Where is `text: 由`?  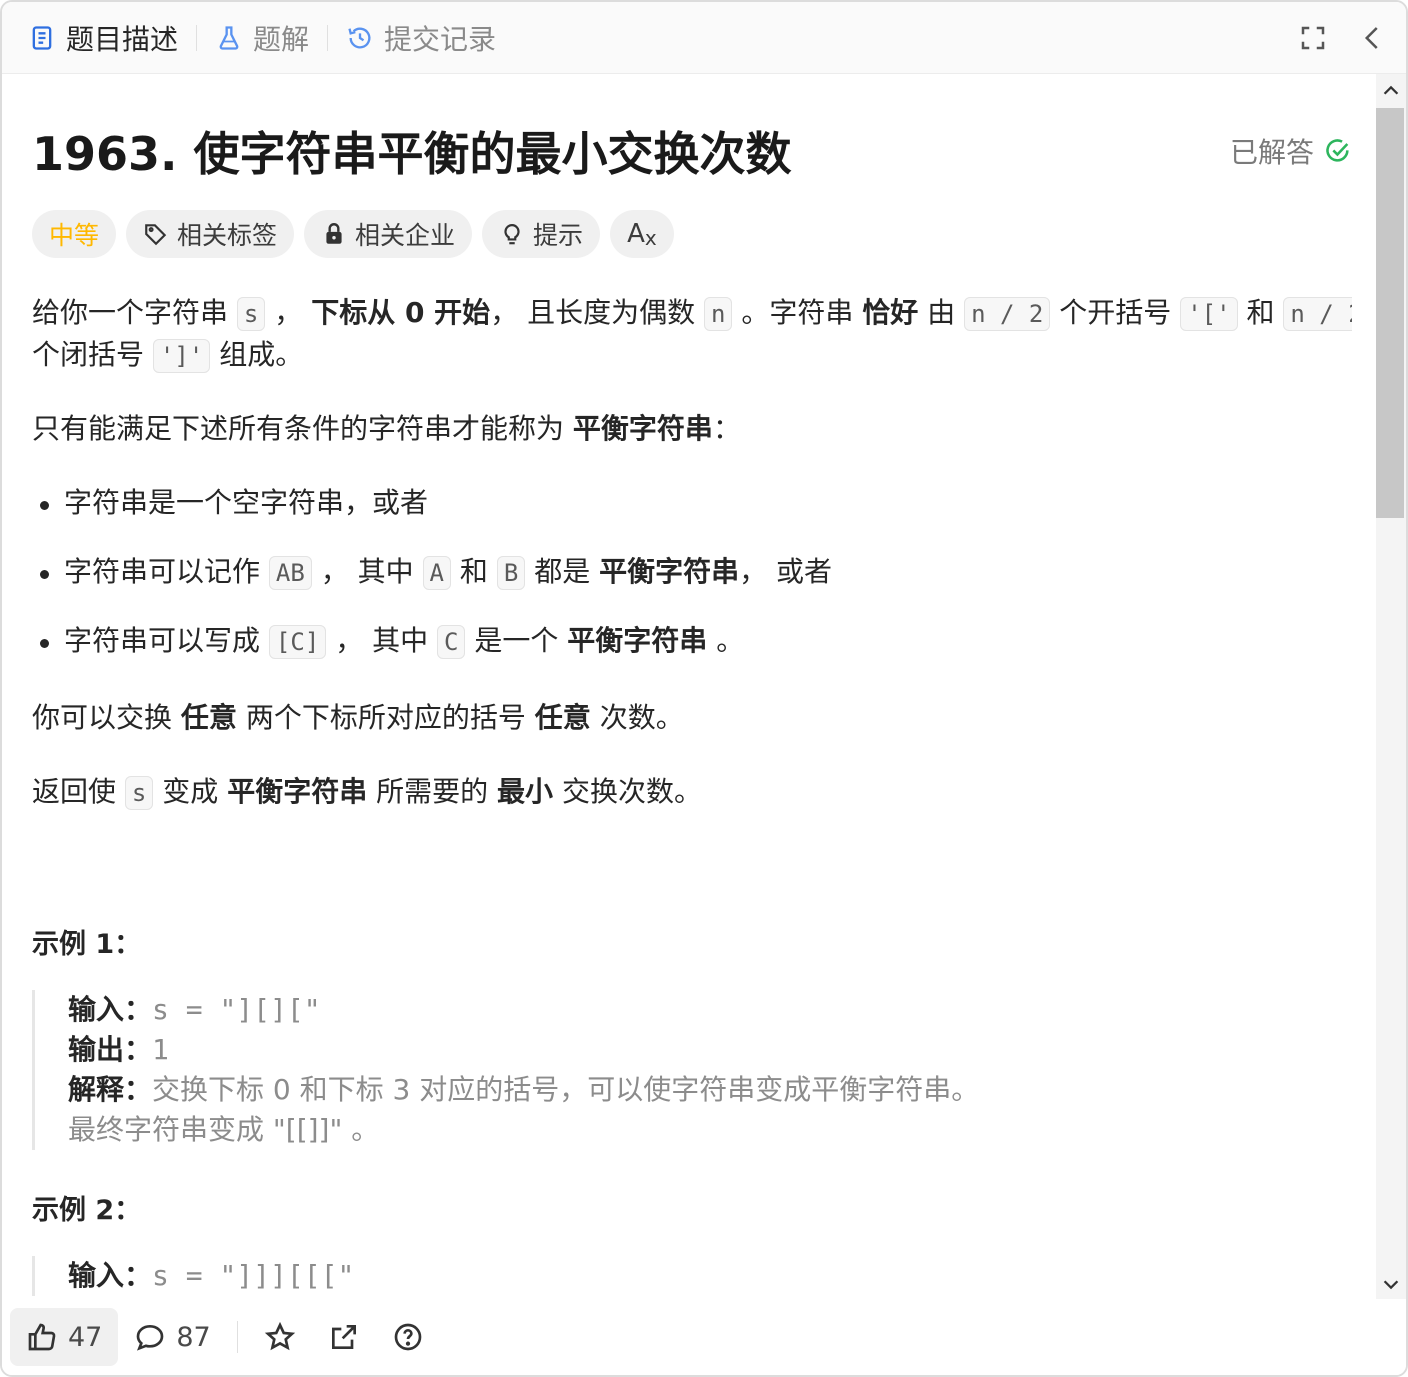
text: 由 is located at coordinates (941, 312).